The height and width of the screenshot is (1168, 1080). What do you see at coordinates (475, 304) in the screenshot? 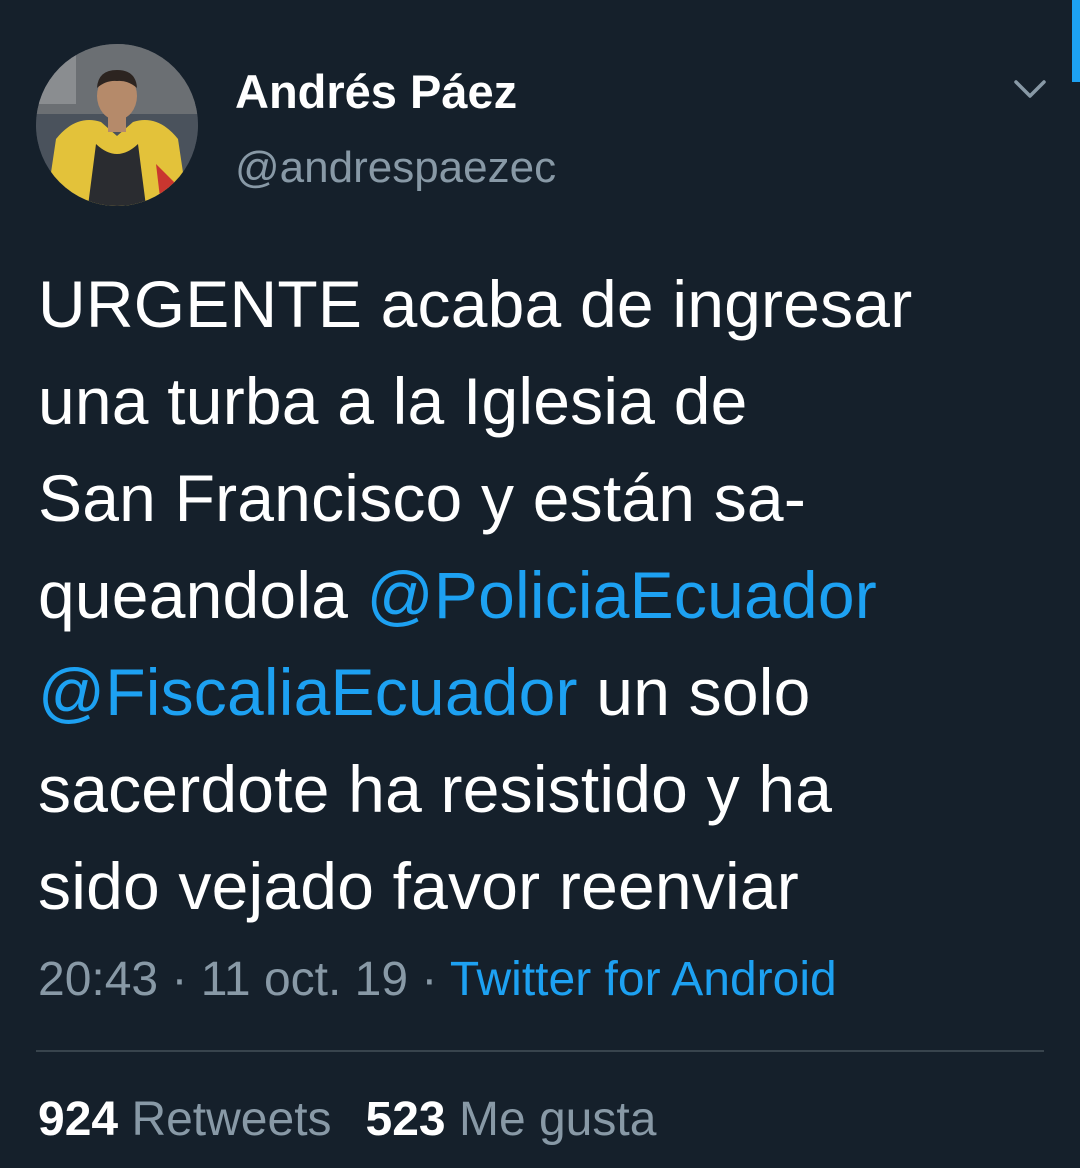
I see `tweet-text-line: URGENTE acaba de ingresar` at bounding box center [475, 304].